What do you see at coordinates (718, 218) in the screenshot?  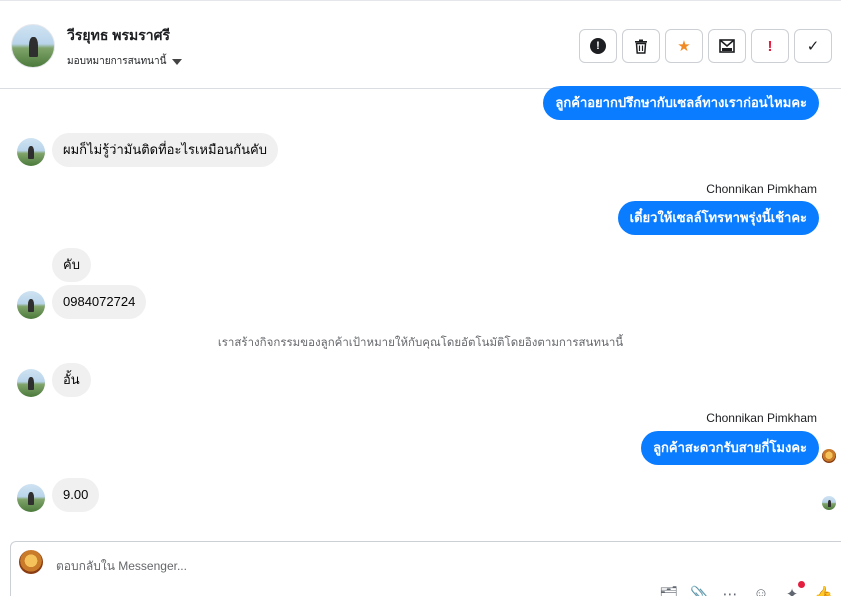 I see `outgoing-message: เดี๋ยวให้เซลล์โทรหาพรุ่งนี้เช้าคะ` at bounding box center [718, 218].